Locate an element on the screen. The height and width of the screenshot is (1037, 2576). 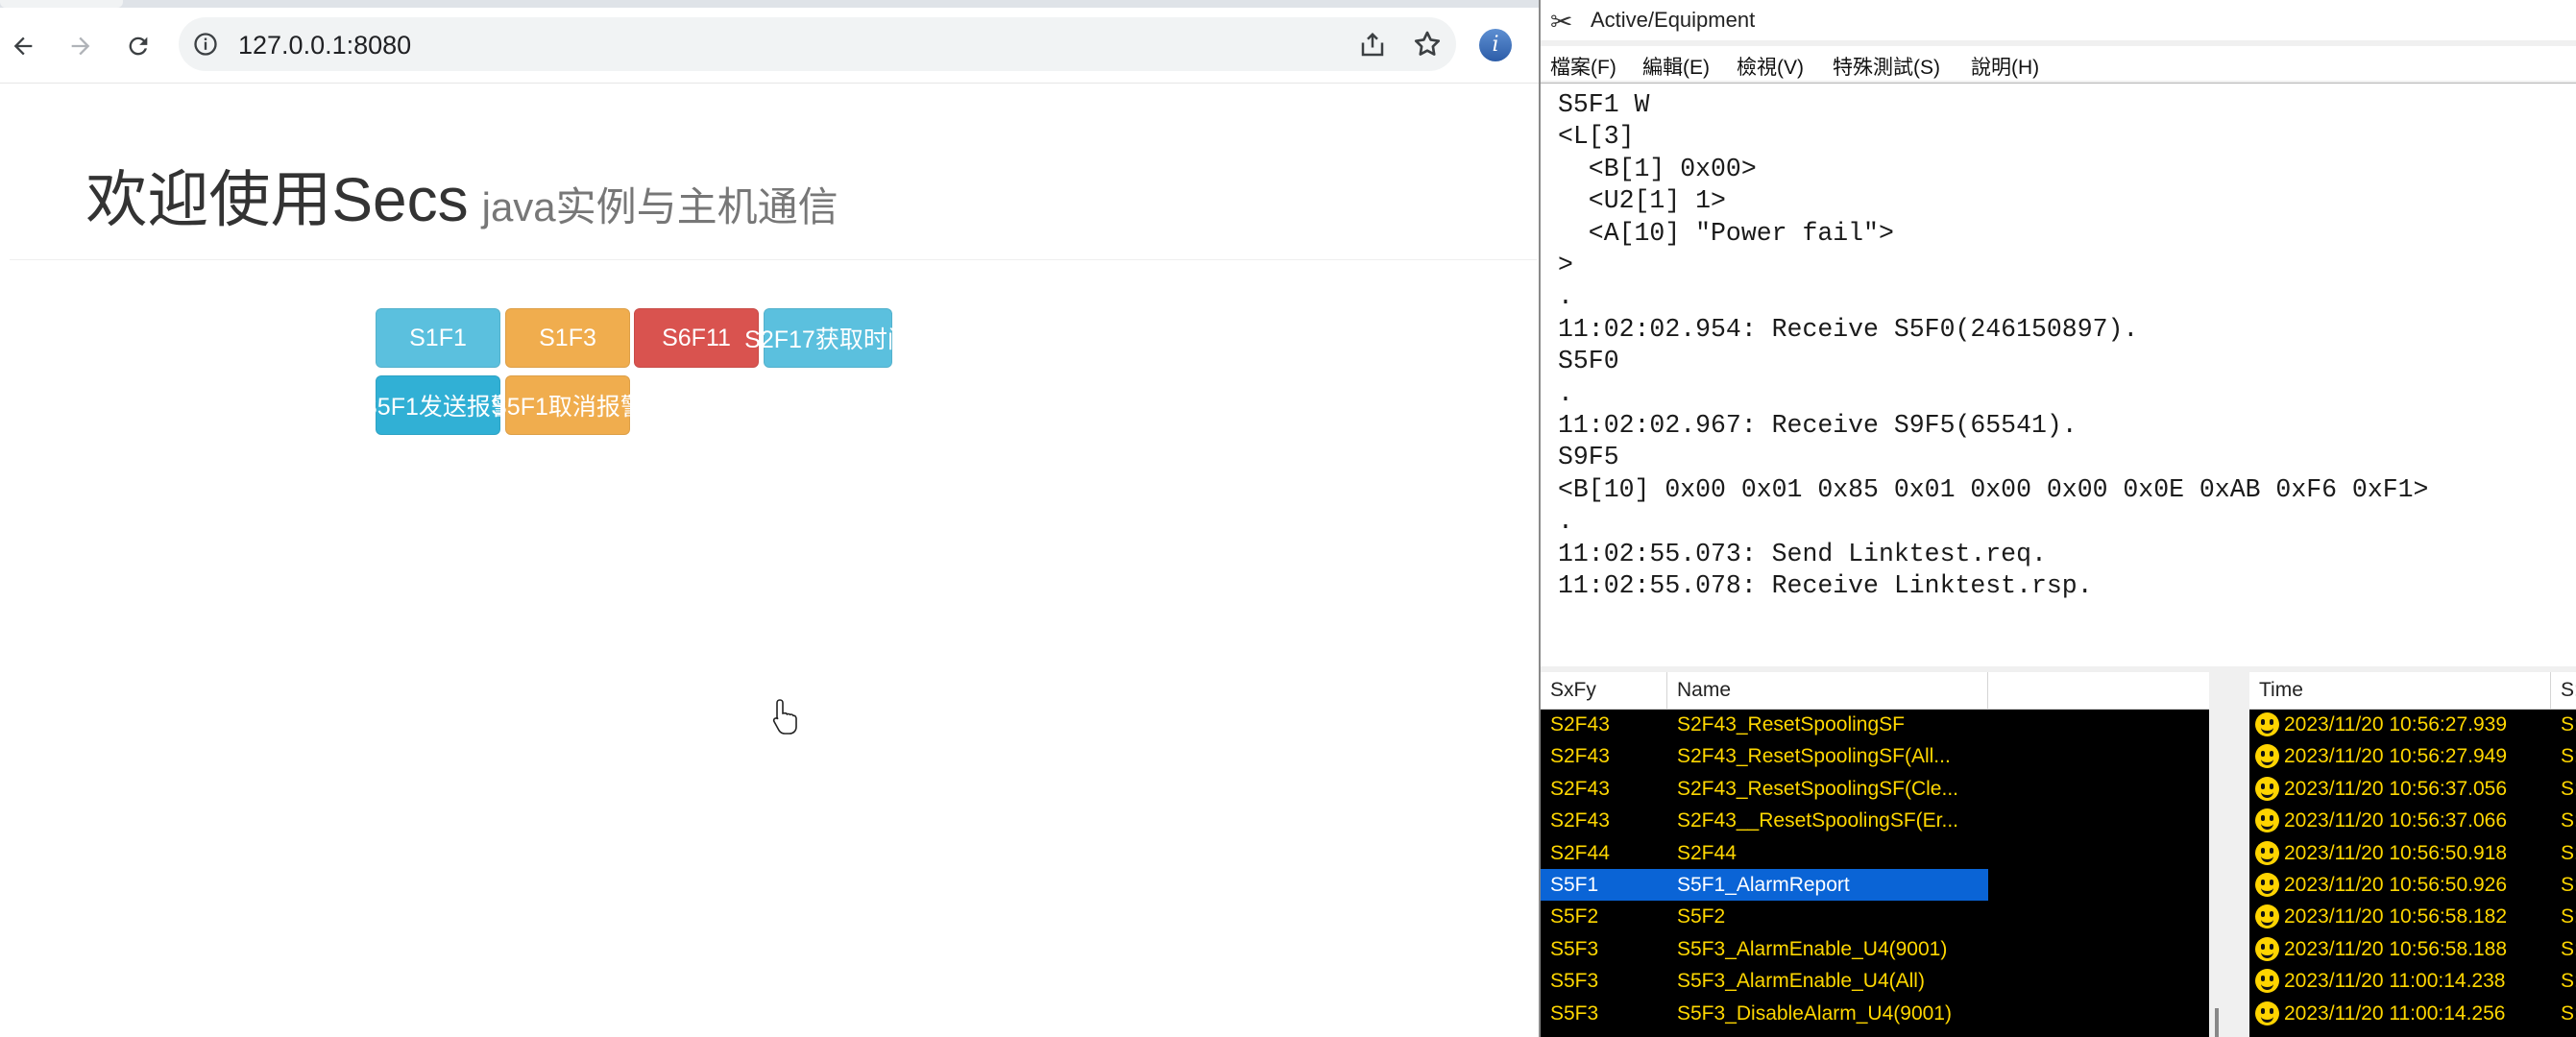
row-name: S5F2 is located at coordinates (1701, 916).